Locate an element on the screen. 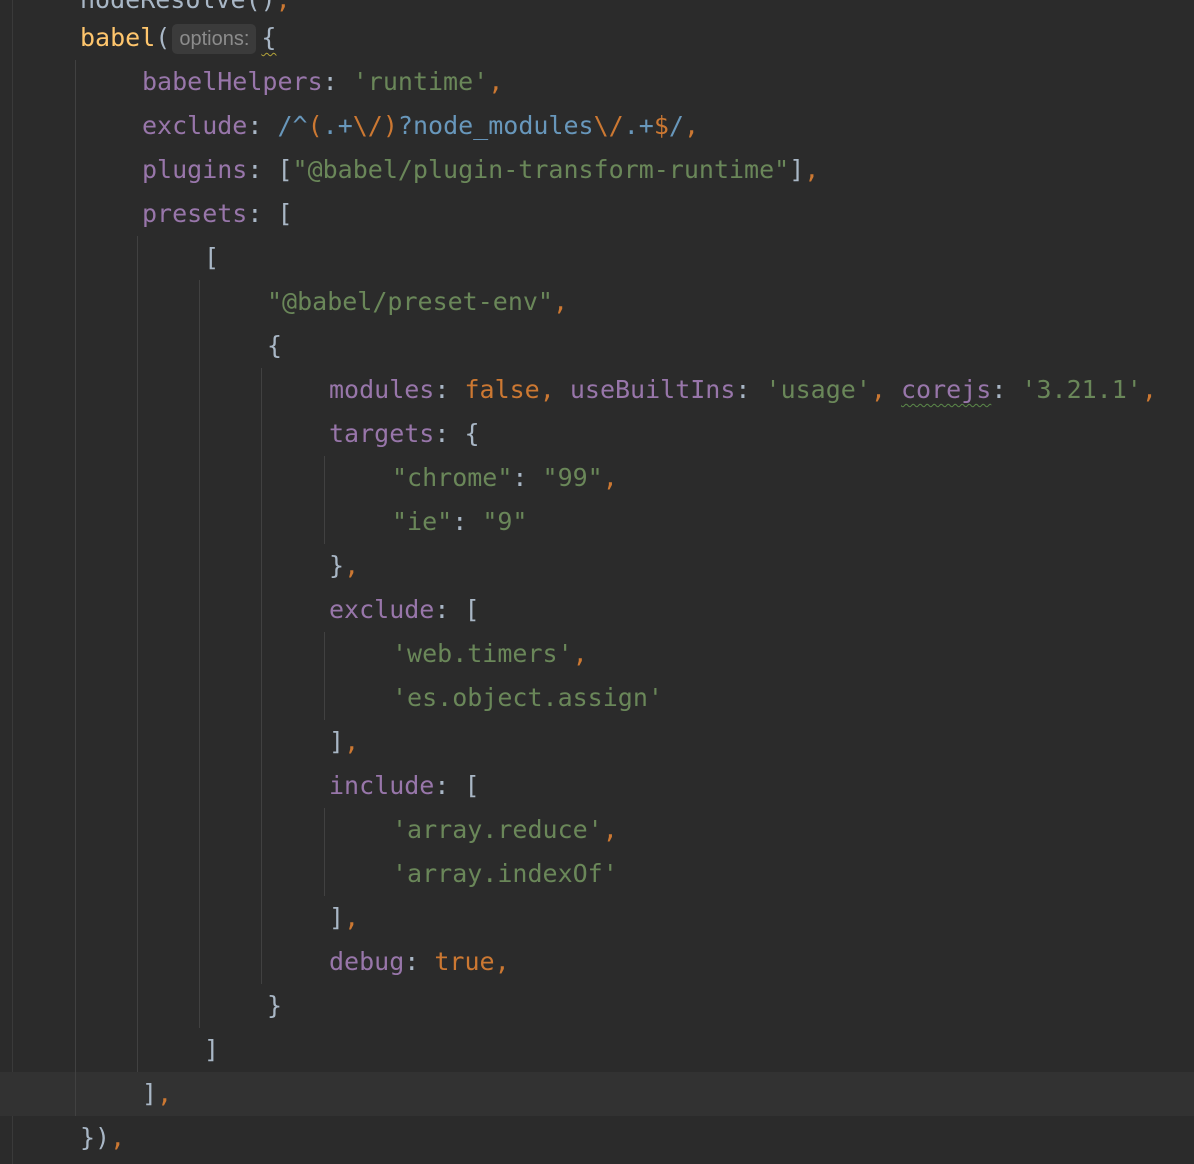  code-line: ] is located at coordinates (211, 1050).